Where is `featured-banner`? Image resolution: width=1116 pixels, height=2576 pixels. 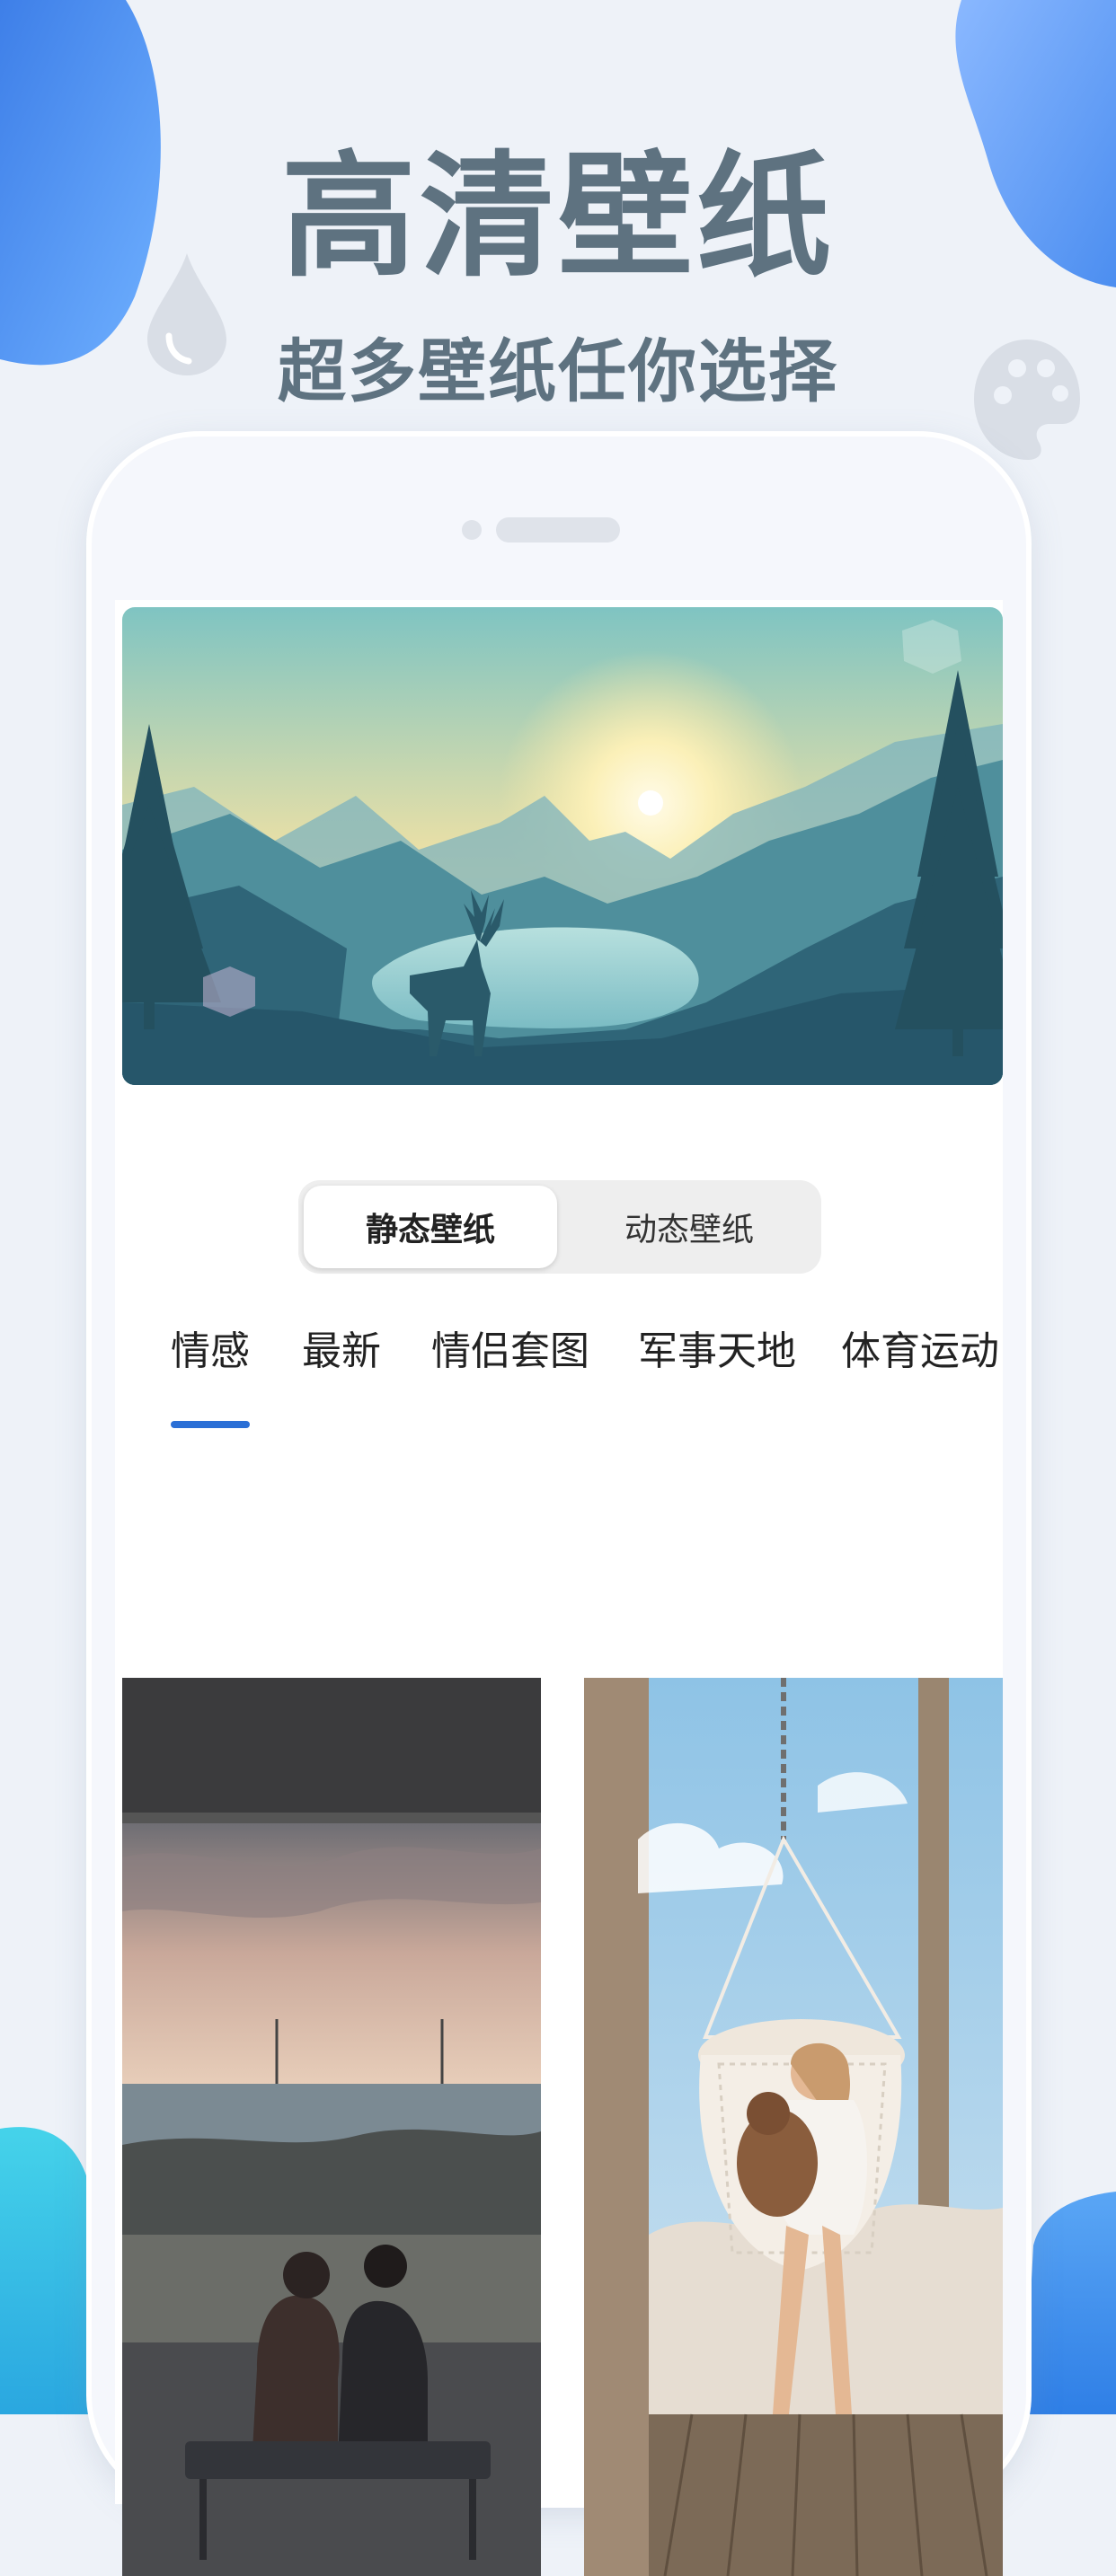
featured-banner is located at coordinates (562, 846).